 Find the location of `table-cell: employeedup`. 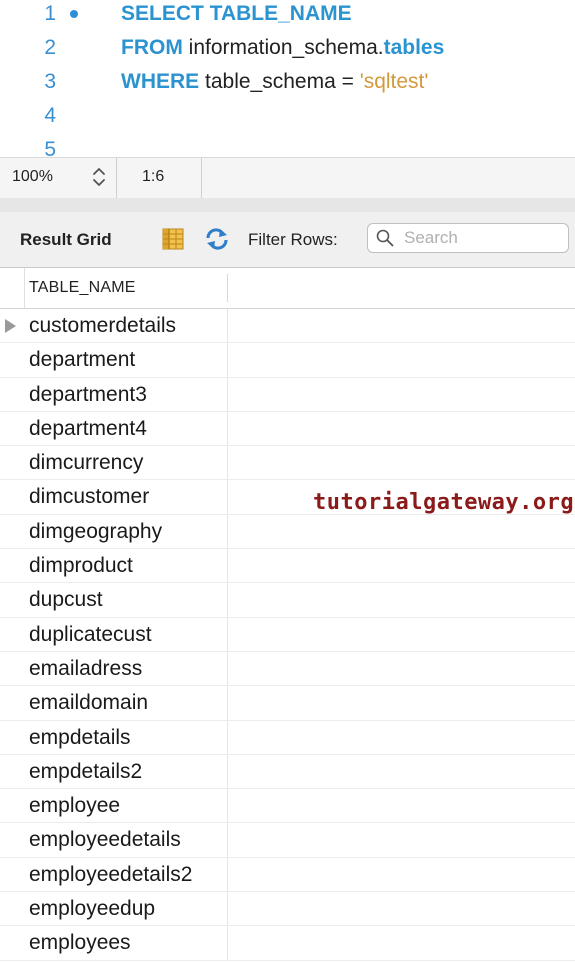

table-cell: employeedup is located at coordinates (92, 909).